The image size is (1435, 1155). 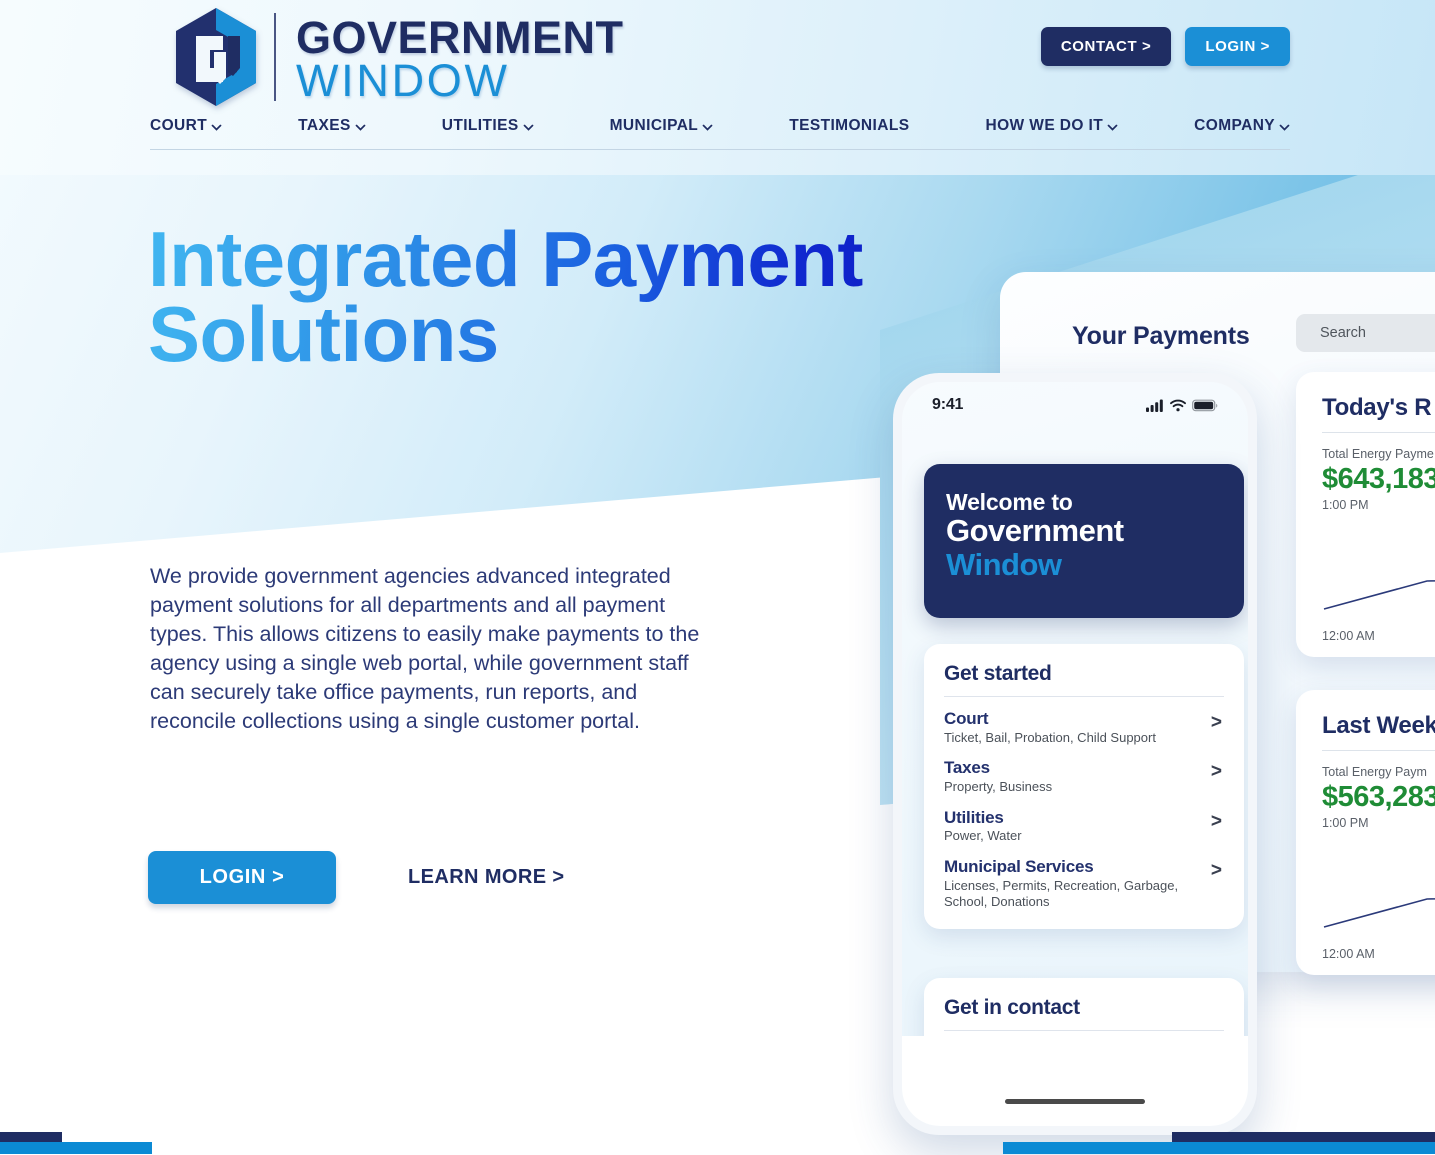 I want to click on footer-accent-bar-navy-left, so click(x=31, y=1137).